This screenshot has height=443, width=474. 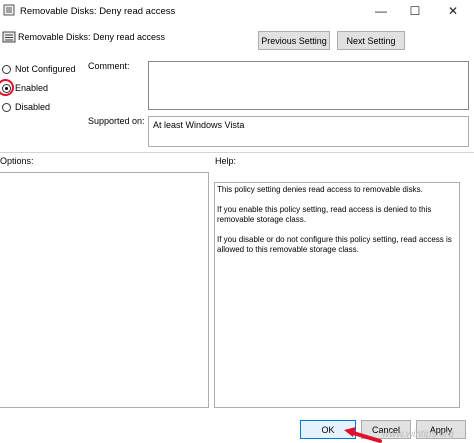 I want to click on title-bar: Removable Disks: Deny read access — ☐ ✕, so click(x=237, y=12).